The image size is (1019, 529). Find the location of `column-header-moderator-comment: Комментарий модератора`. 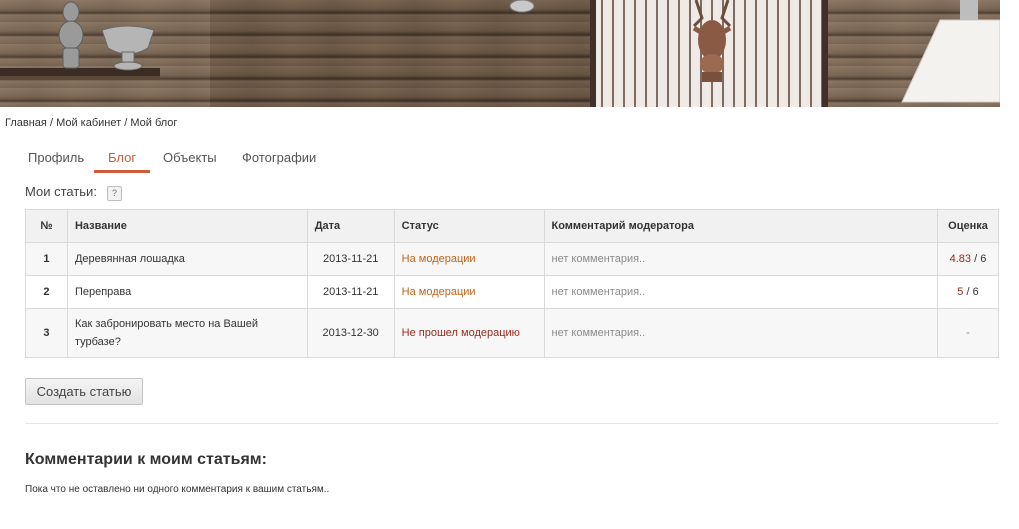

column-header-moderator-comment: Комментарий модератора is located at coordinates (740, 226).